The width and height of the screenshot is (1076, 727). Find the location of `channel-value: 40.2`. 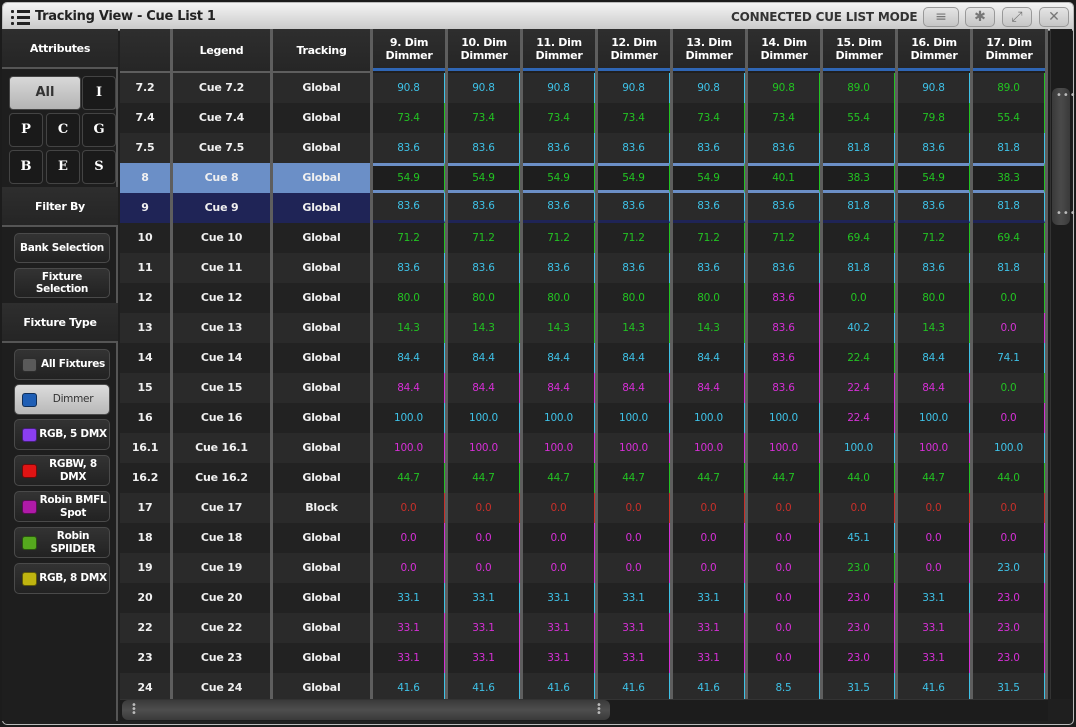

channel-value: 40.2 is located at coordinates (859, 328).